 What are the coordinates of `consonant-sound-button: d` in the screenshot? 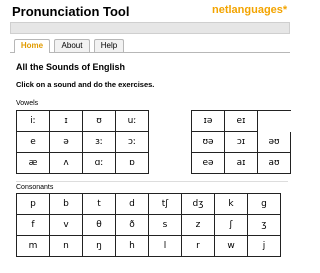 It's located at (132, 204).